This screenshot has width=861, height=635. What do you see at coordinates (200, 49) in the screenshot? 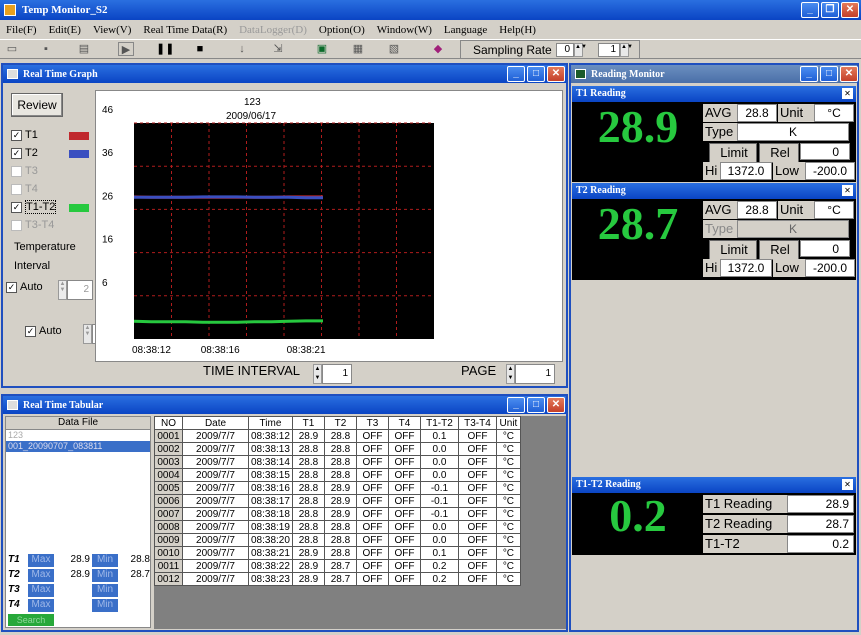
I see `stop-icon: ■` at bounding box center [200, 49].